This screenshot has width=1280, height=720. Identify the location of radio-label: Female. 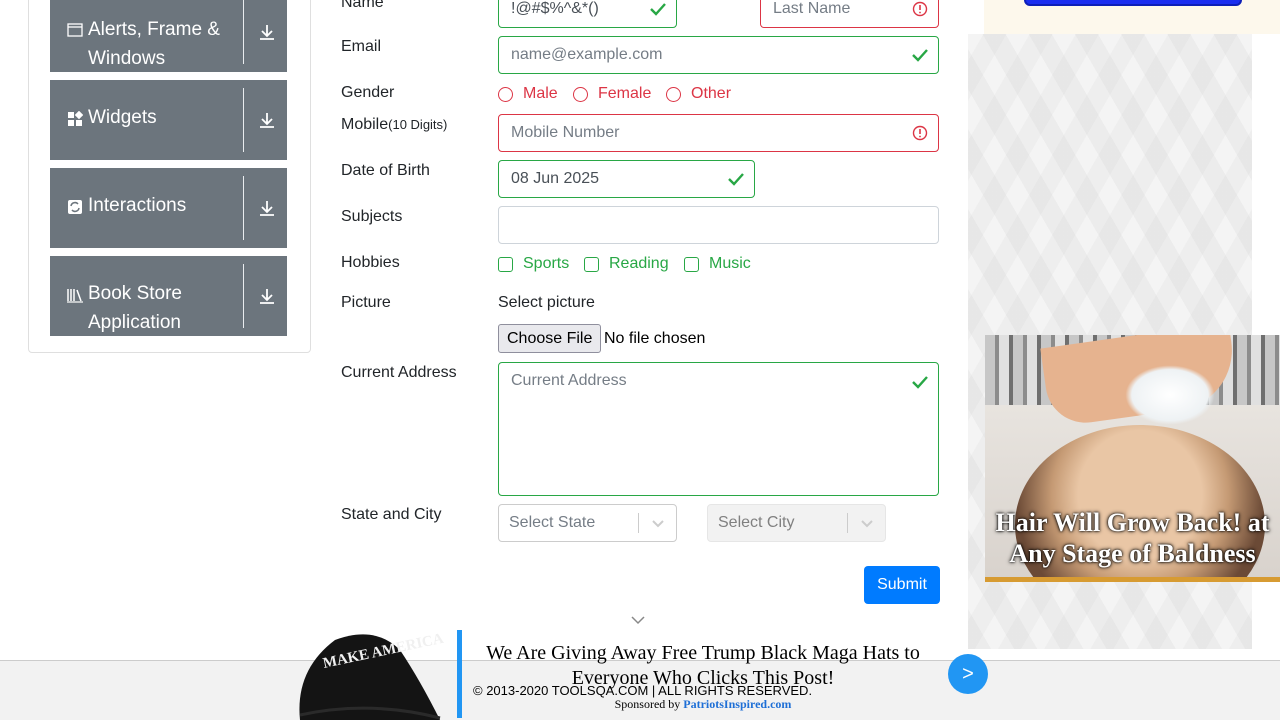
(625, 93).